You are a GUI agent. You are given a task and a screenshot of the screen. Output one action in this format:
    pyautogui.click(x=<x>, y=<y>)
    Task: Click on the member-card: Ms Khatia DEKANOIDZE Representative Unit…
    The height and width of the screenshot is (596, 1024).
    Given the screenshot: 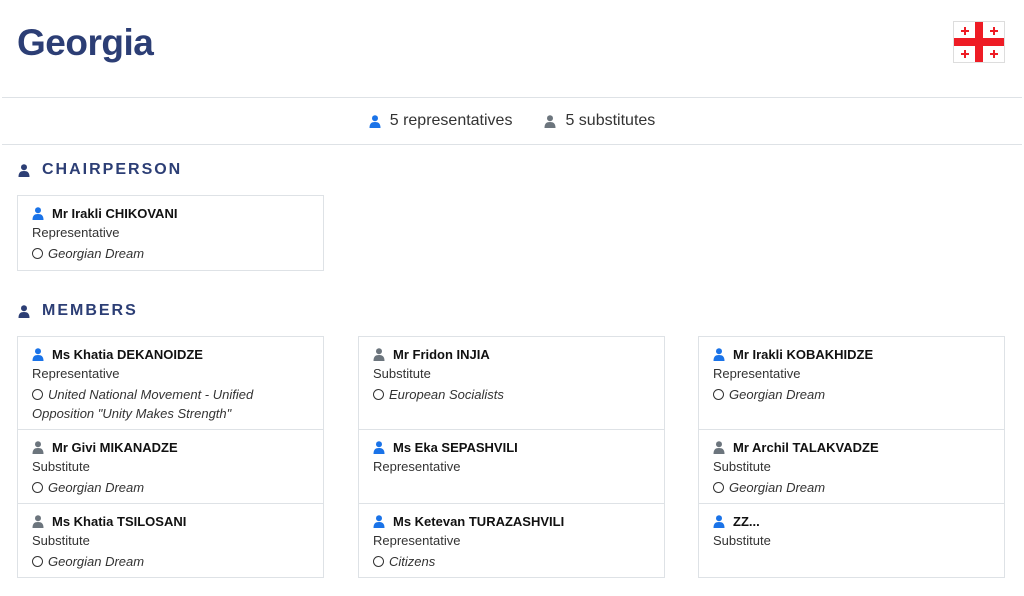 What is the action you would take?
    pyautogui.click(x=170, y=383)
    